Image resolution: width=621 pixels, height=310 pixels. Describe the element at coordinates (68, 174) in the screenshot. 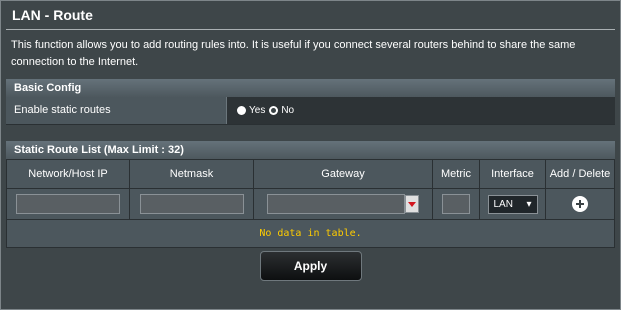

I see `column-network-host-ip: Network/Host IP` at that location.